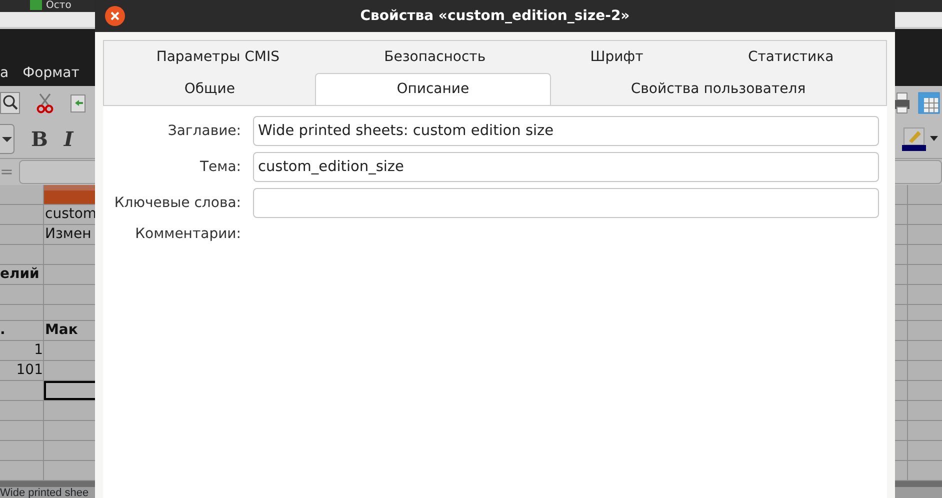 The image size is (942, 498). I want to click on cell-text: елий, so click(22, 274).